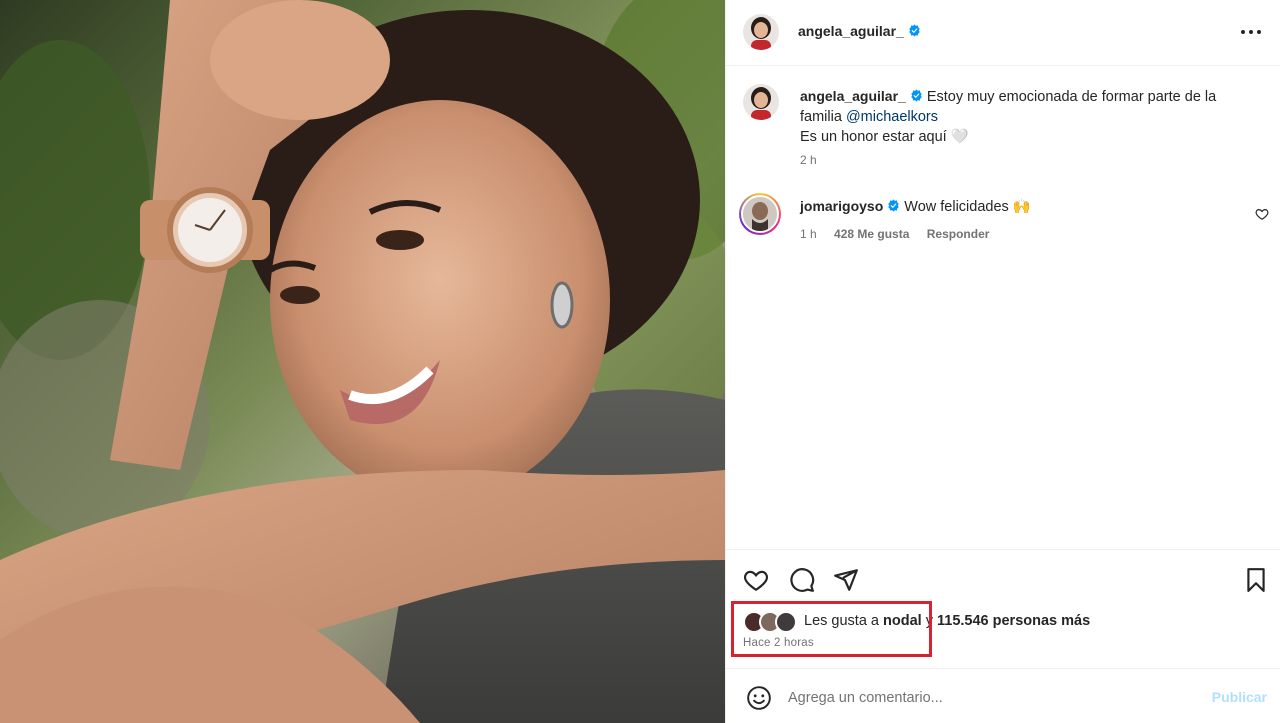 This screenshot has width=1280, height=723. Describe the element at coordinates (808, 234) in the screenshot. I see `comment-time: 1 h` at that location.